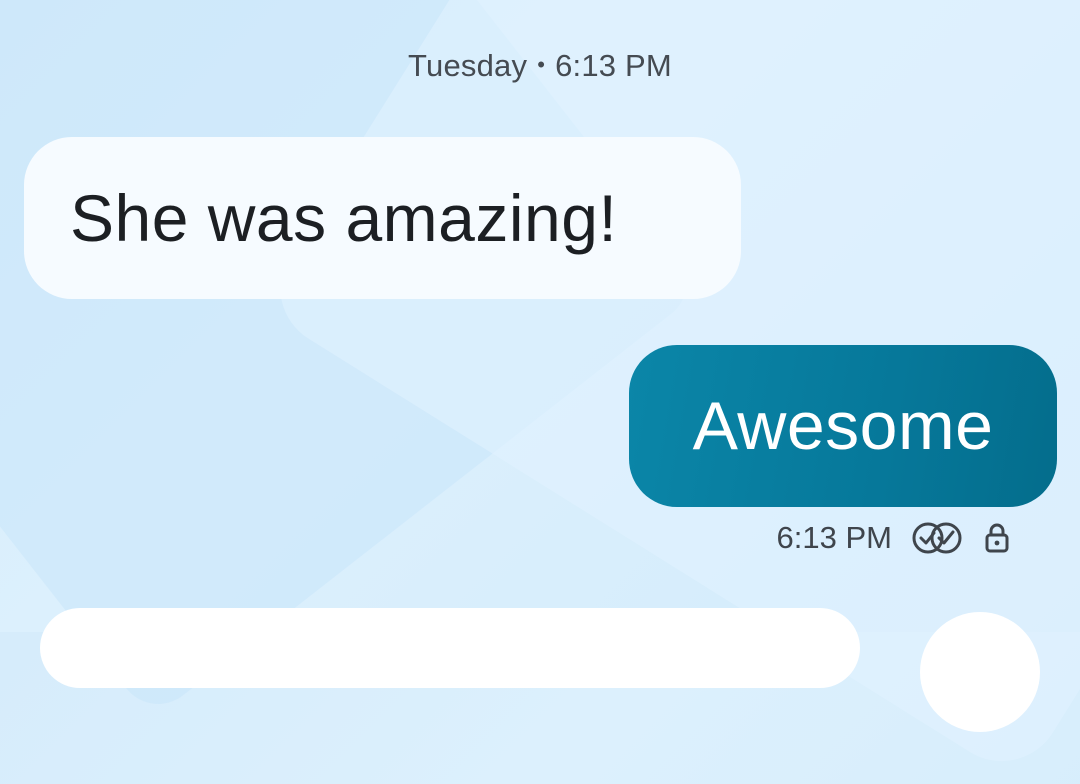 Image resolution: width=1080 pixels, height=784 pixels. Describe the element at coordinates (450, 648) in the screenshot. I see `compose-message-field` at that location.